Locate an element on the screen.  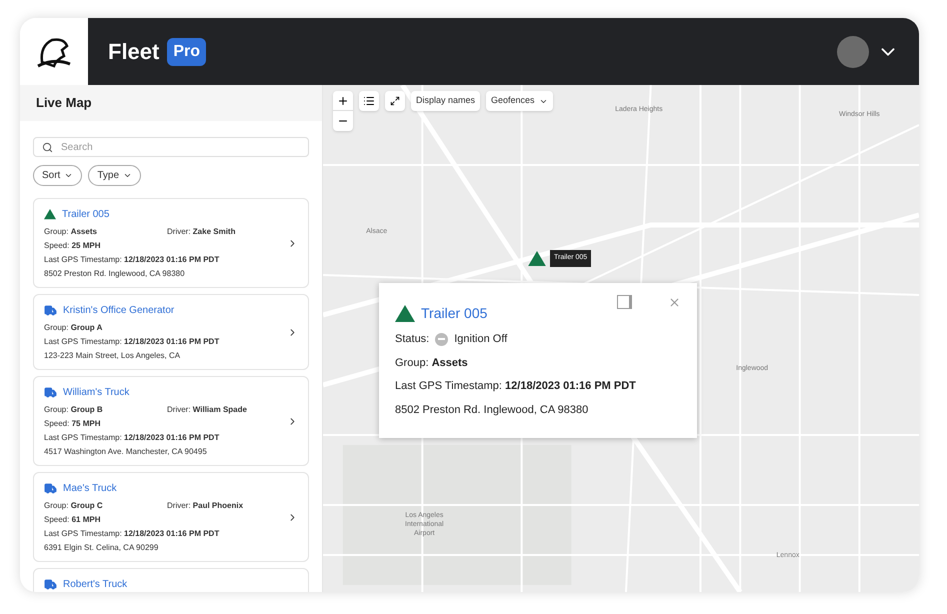
vehicle-detail: Group: Group B is located at coordinates (73, 409).